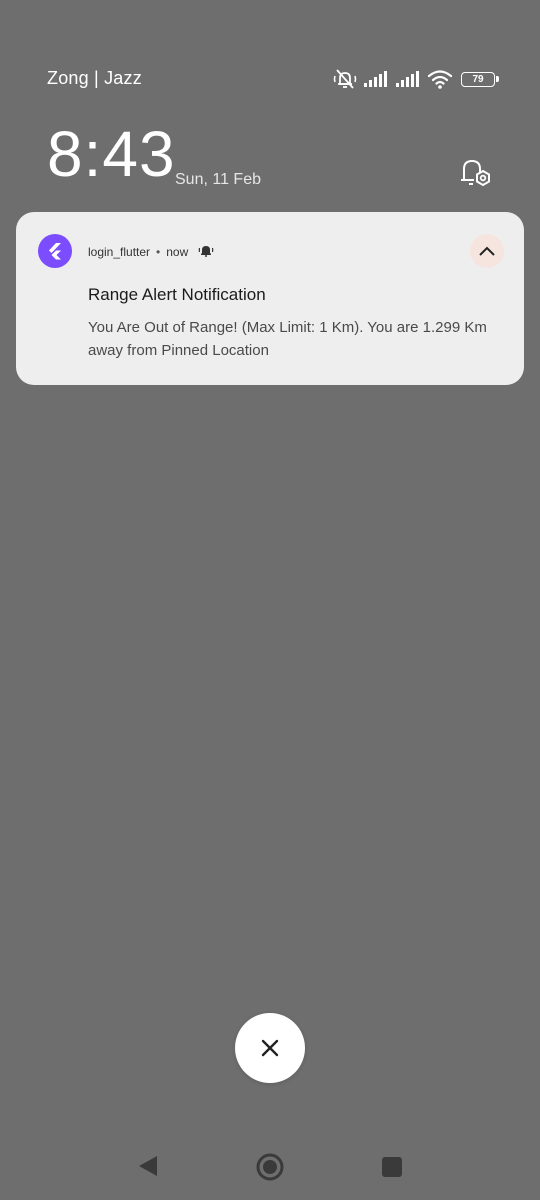 This screenshot has width=540, height=1200. Describe the element at coordinates (440, 79) in the screenshot. I see `wifi-icon` at that location.